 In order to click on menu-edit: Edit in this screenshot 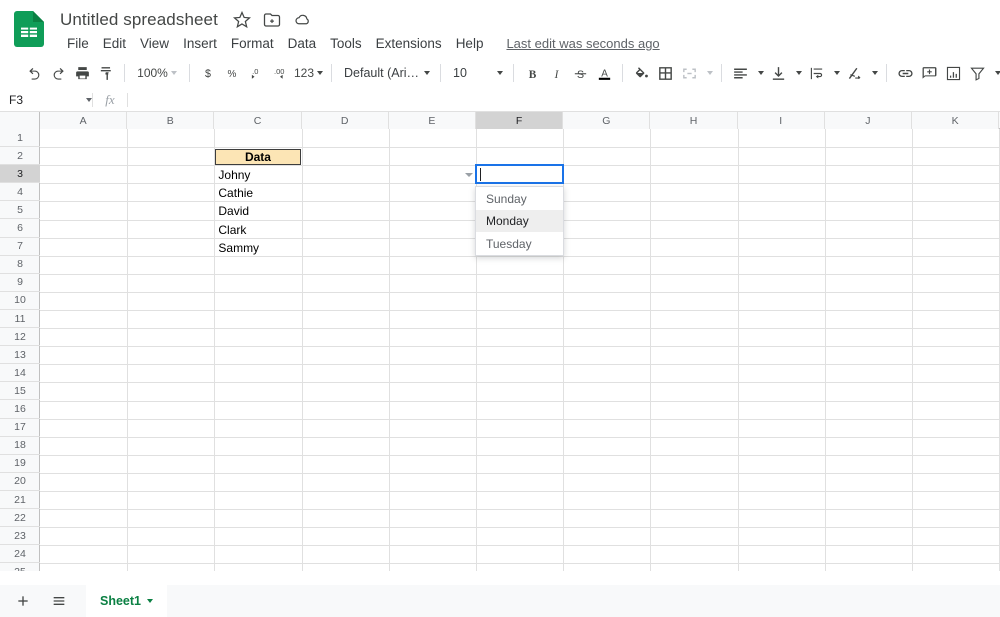, I will do `click(114, 43)`.